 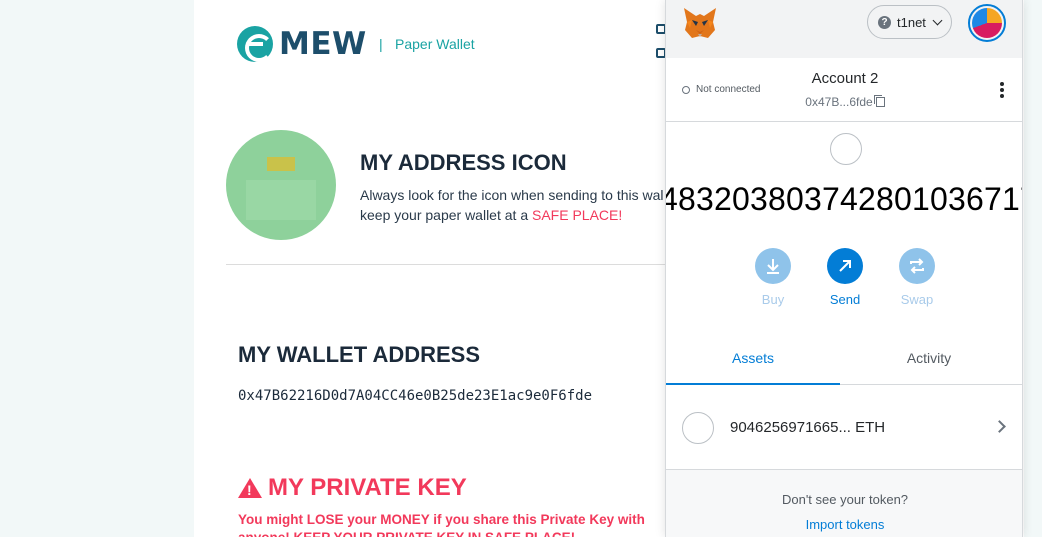 I want to click on copy-icon, so click(x=879, y=101).